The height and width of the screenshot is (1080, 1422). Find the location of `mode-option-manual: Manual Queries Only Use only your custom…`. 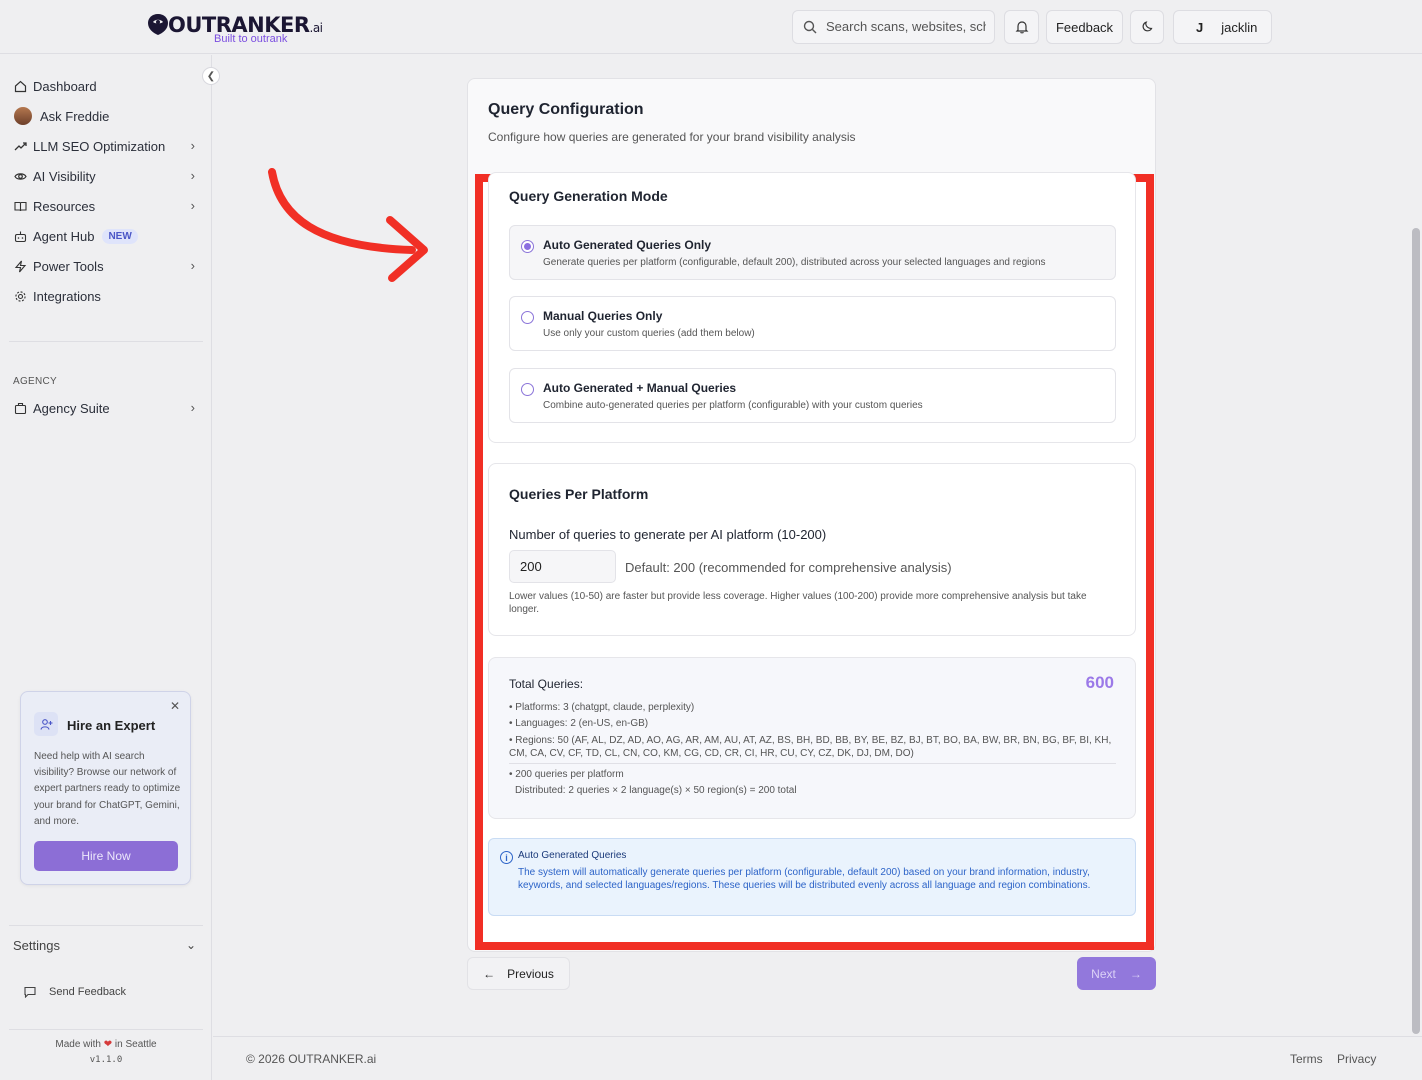

mode-option-manual: Manual Queries Only Use only your custom… is located at coordinates (812, 323).